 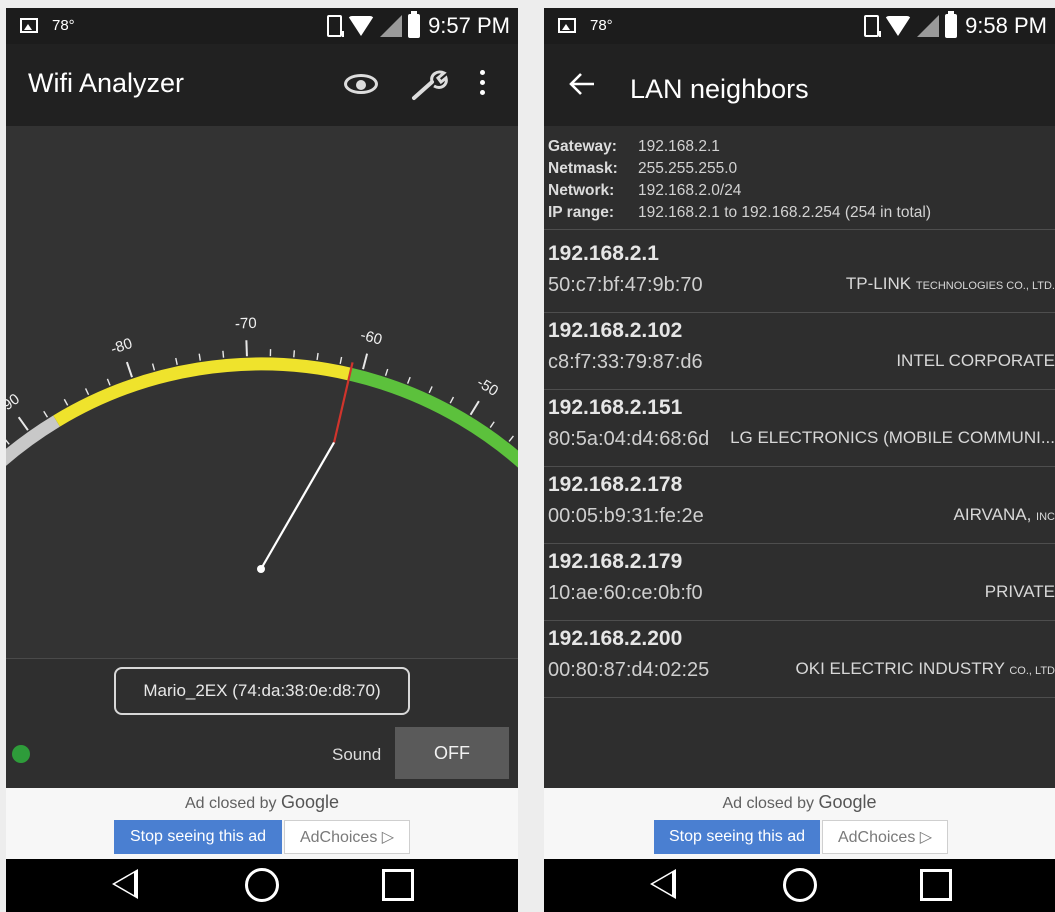 What do you see at coordinates (615, 330) in the screenshot?
I see `host-ip: 192.168.2.102` at bounding box center [615, 330].